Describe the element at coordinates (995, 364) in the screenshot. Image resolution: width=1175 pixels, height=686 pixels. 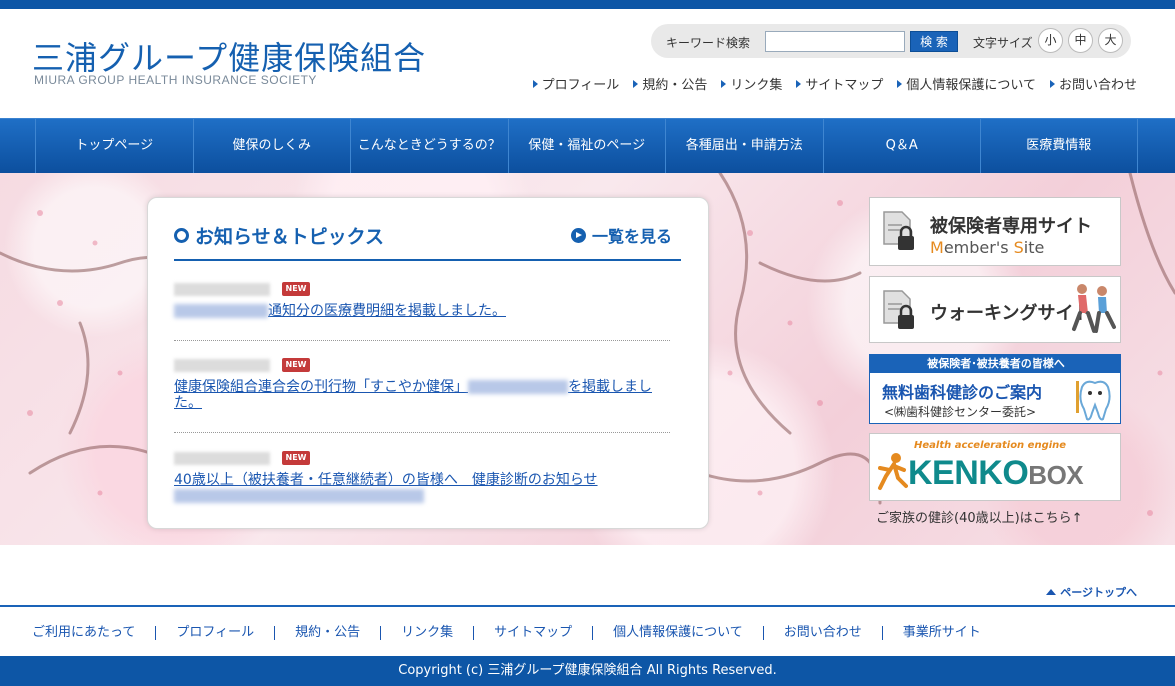
I see `dental-banner-strip: 被保険者･被扶養者の皆様へ` at that location.